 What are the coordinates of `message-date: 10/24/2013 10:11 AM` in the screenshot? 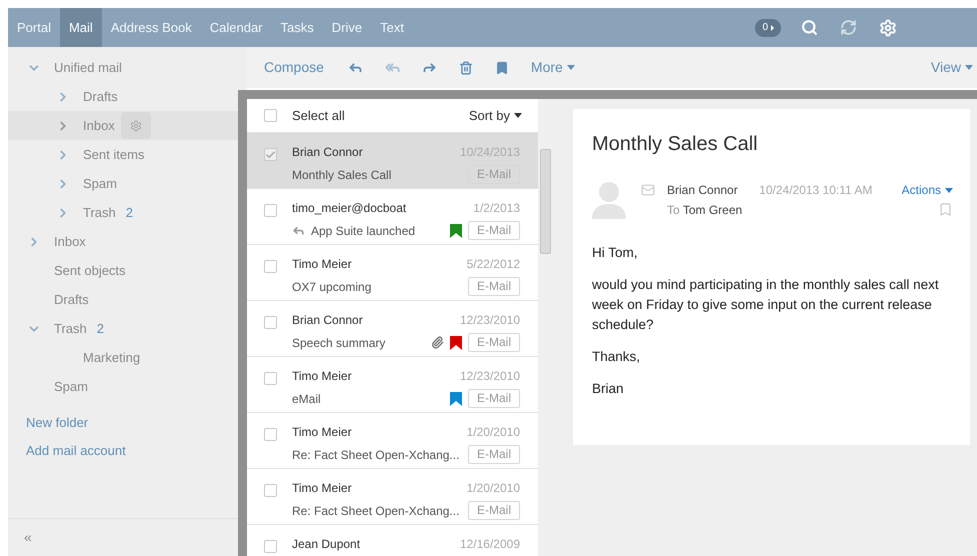 It's located at (815, 190).